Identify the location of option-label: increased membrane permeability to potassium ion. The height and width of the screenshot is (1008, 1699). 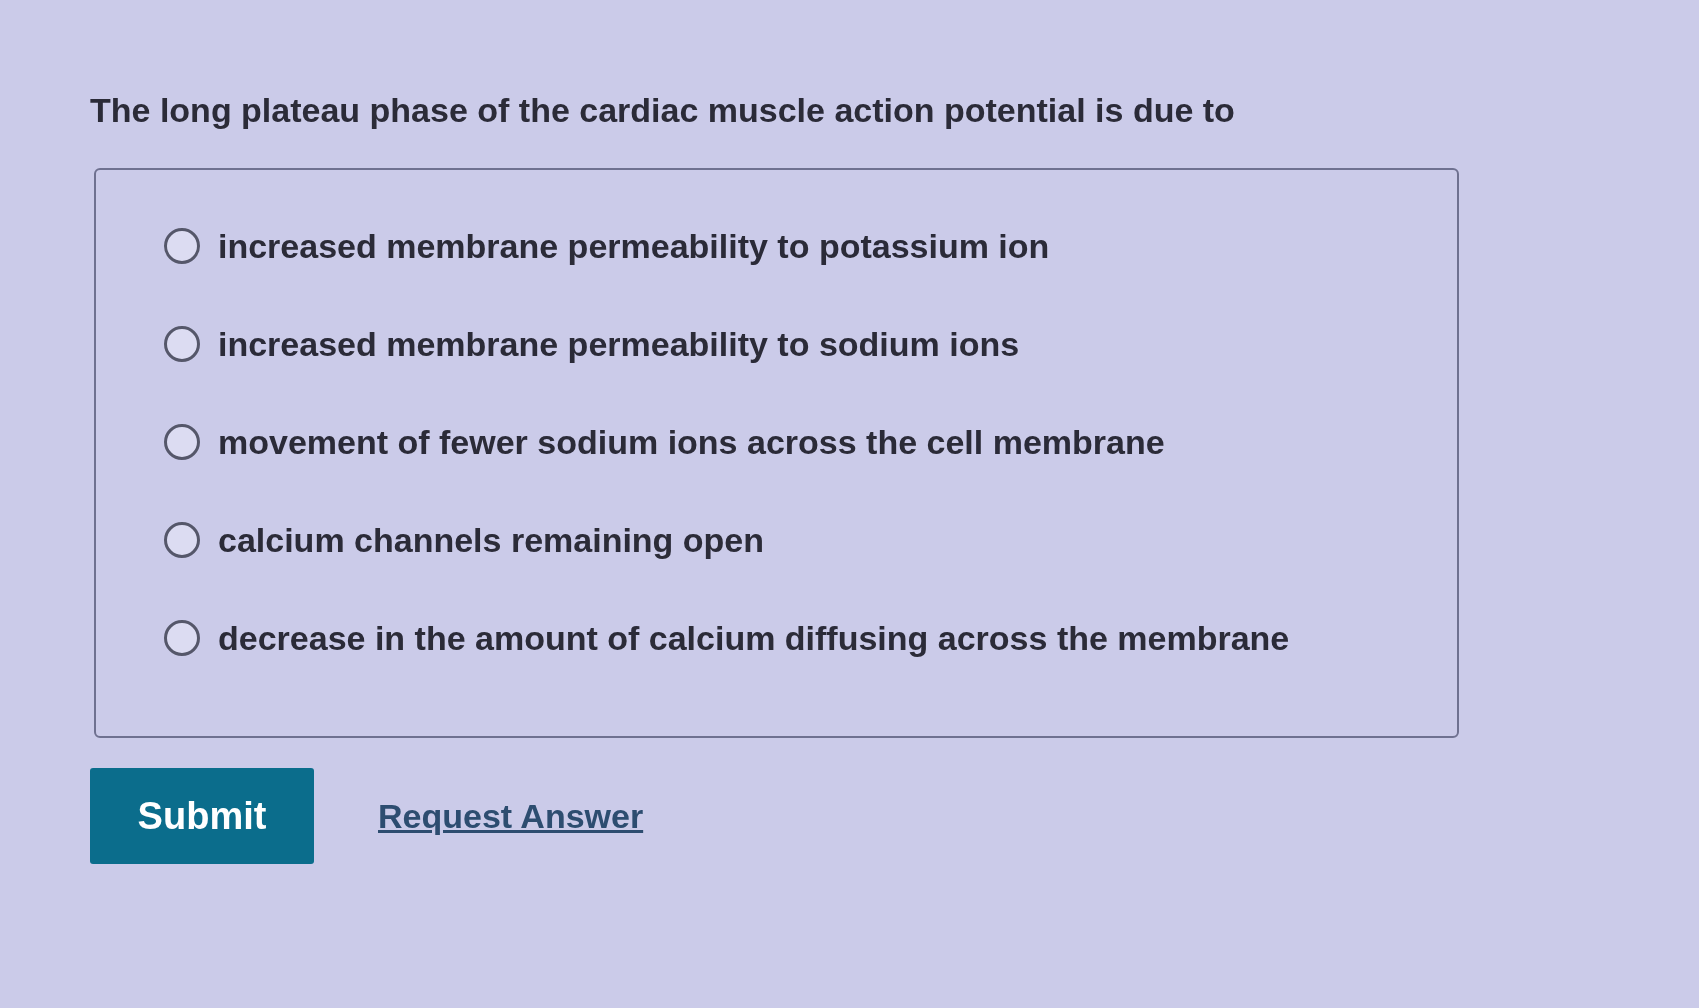
(634, 246).